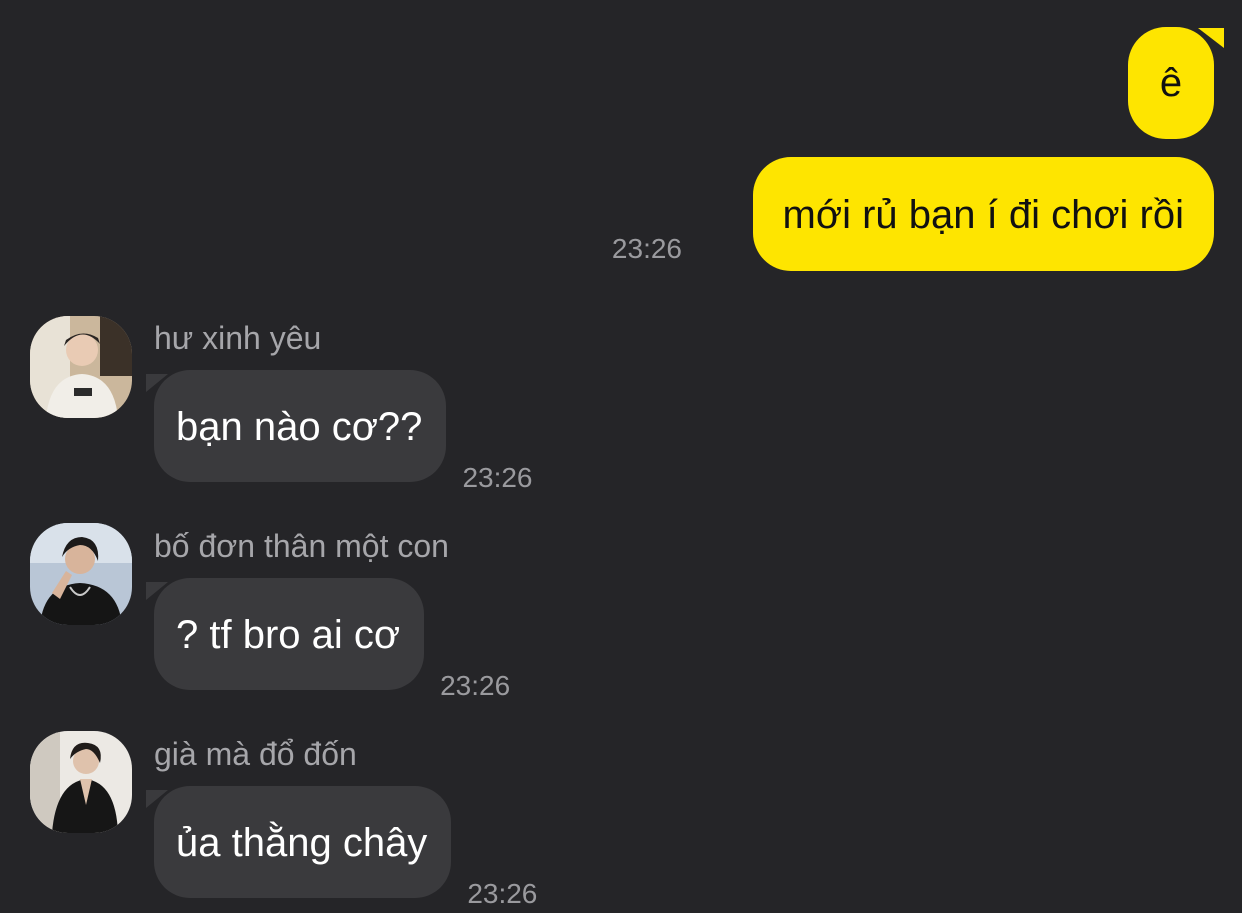 The image size is (1242, 913). I want to click on incoming-message-row: bạn nào cơ?? 23:26, so click(339, 431).